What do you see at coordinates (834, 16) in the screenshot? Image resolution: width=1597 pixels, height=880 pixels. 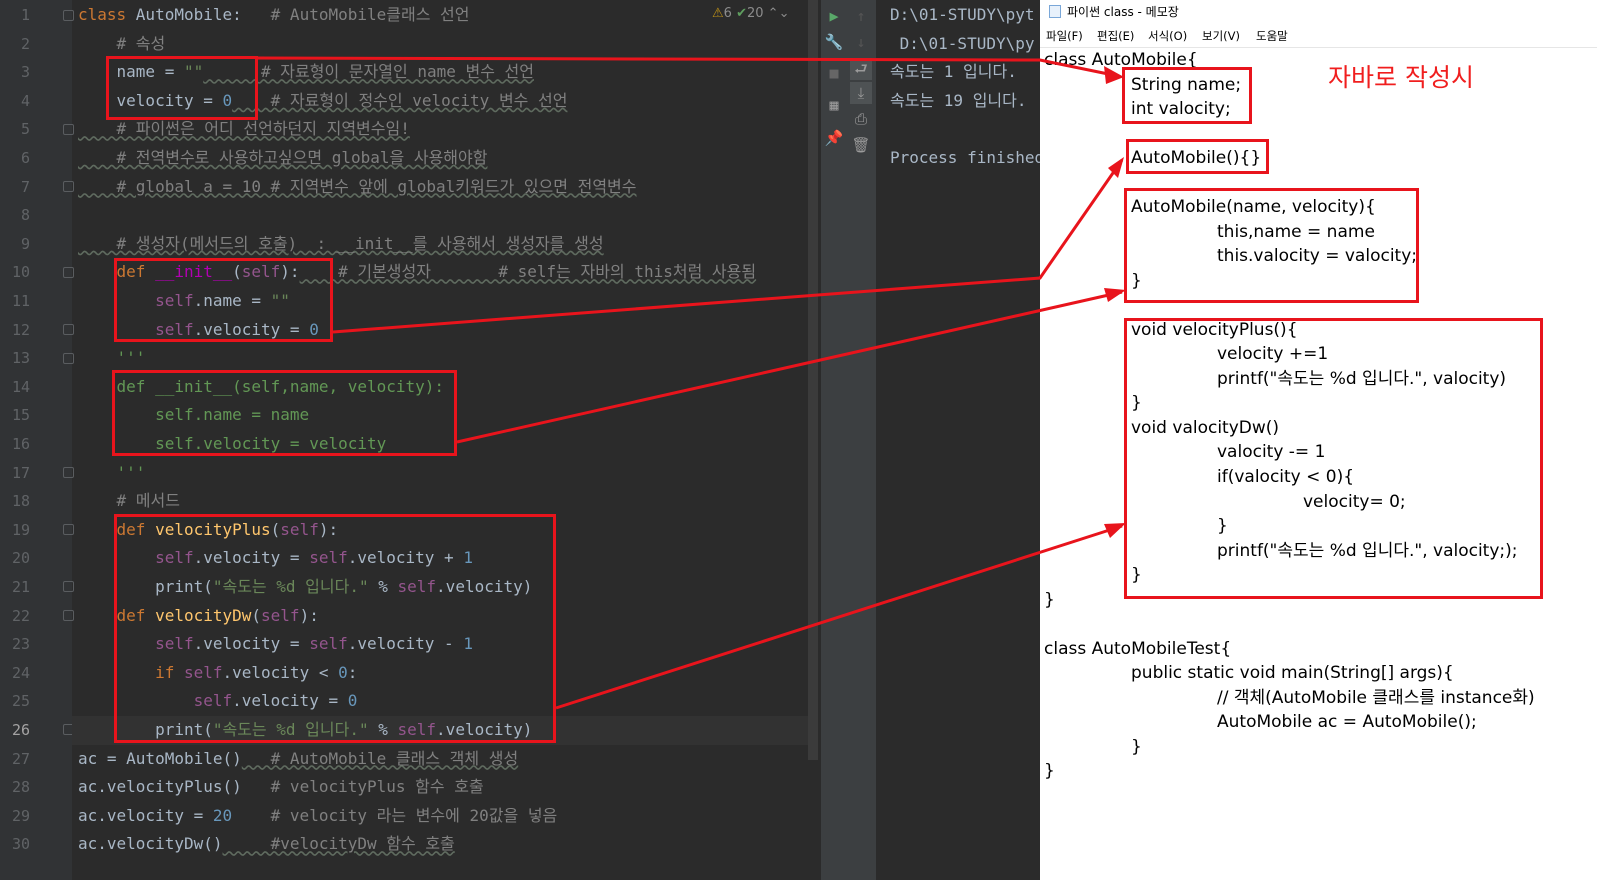 I see `run-icon: ▶` at bounding box center [834, 16].